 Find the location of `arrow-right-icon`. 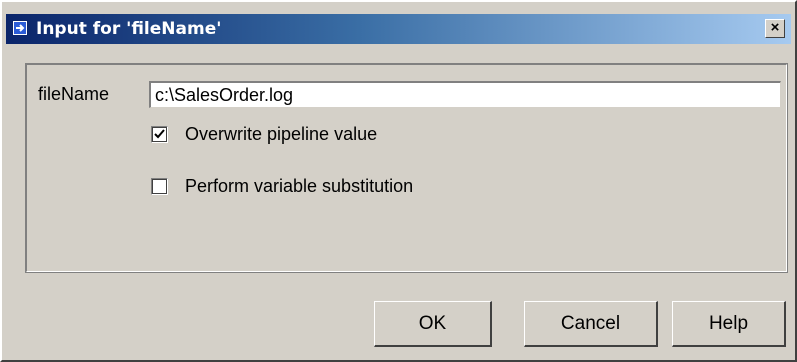

arrow-right-icon is located at coordinates (20, 28).